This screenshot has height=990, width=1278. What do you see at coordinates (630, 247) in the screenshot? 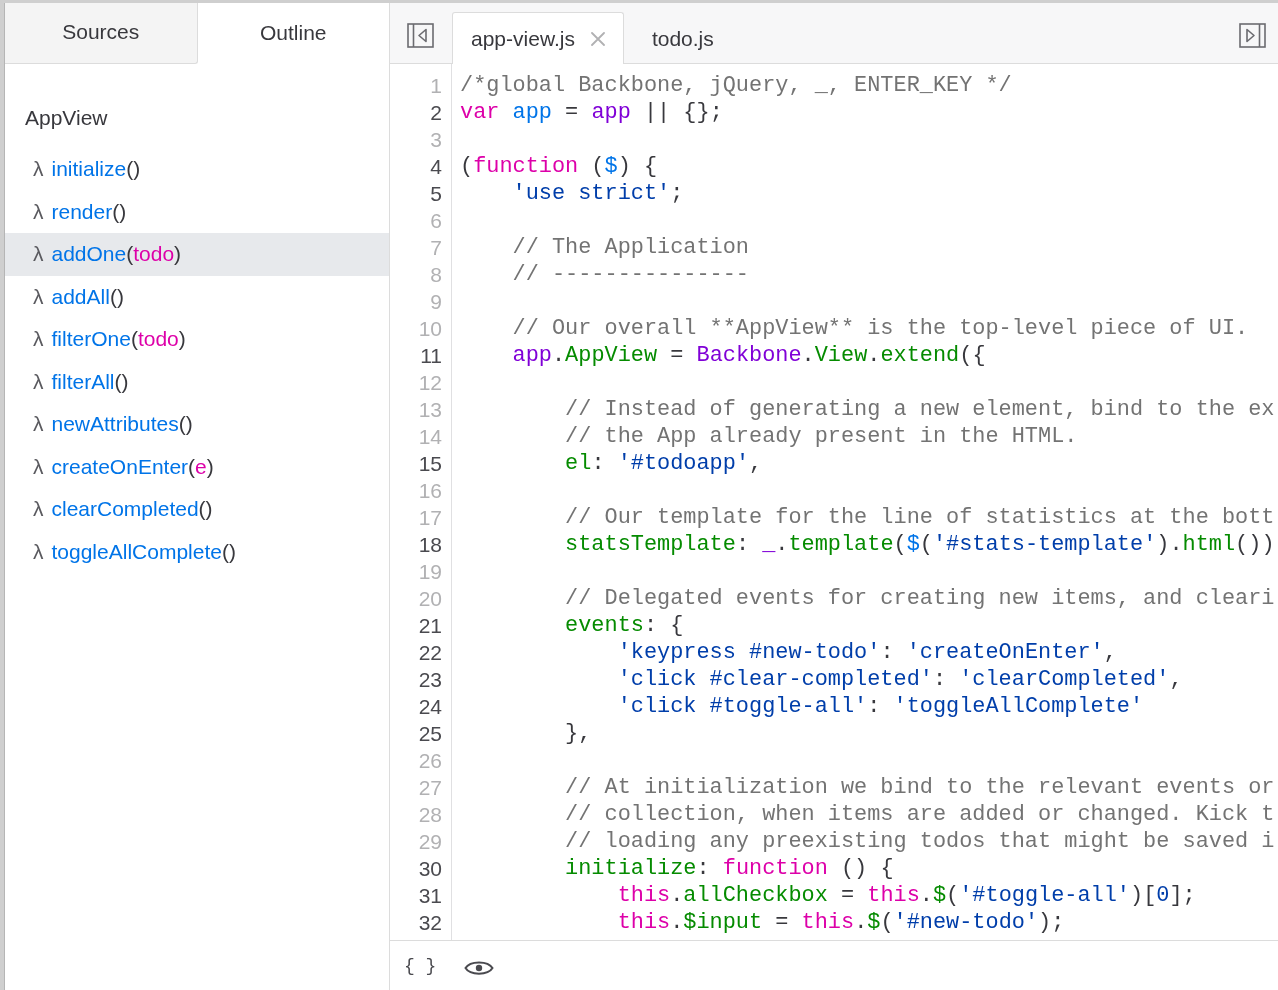
I see `code-line: // The Application` at bounding box center [630, 247].